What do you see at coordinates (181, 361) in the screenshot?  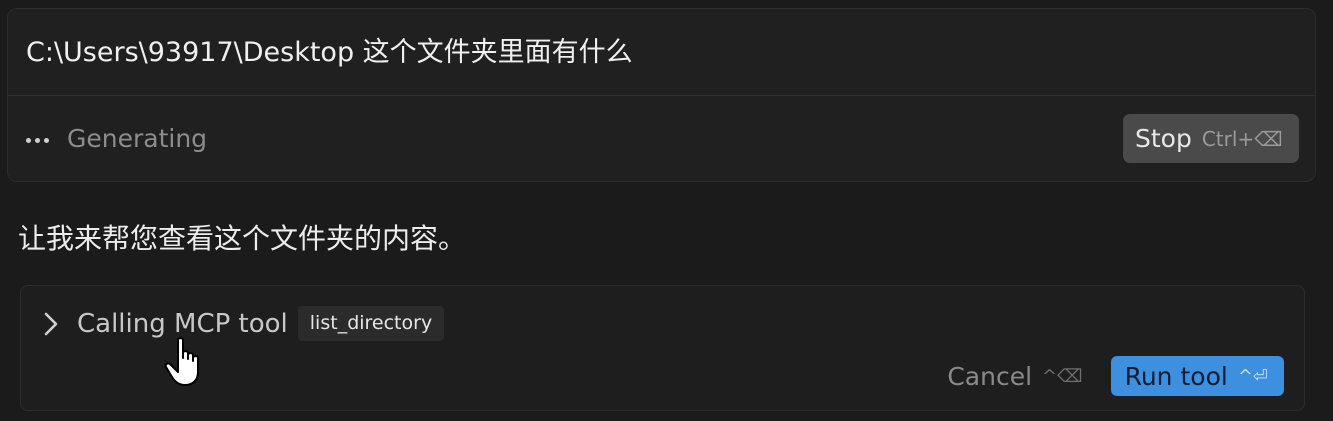 I see `hand-cursor-icon` at bounding box center [181, 361].